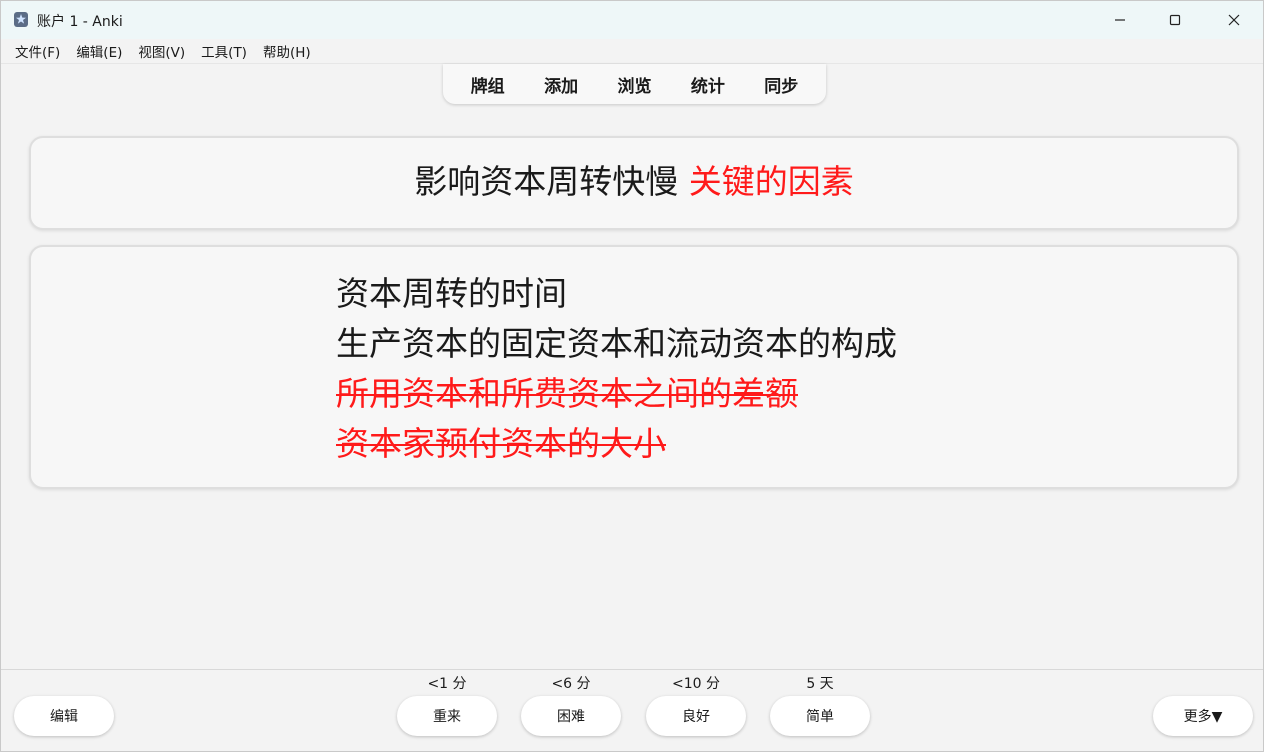  Describe the element at coordinates (501, 443) in the screenshot. I see `answer-item-struck: 资本家预付资本的大小` at that location.